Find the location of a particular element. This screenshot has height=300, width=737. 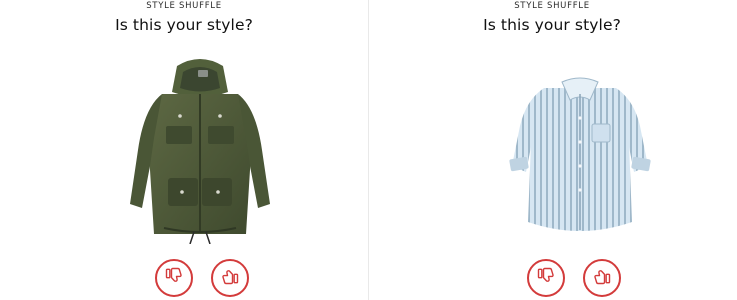

olive-utility-jacket-icon is located at coordinates (200, 152).